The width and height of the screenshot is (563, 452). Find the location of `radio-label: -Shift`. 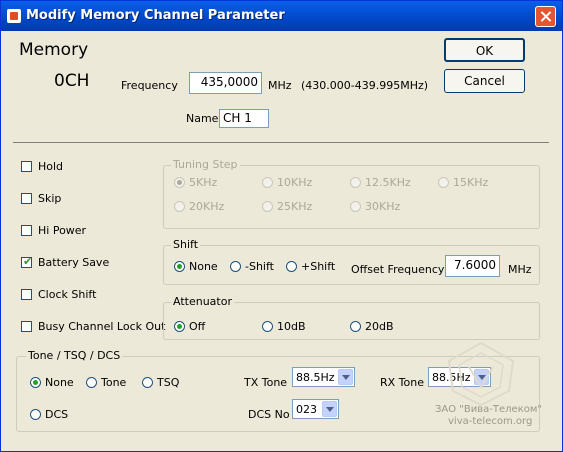

radio-label: -Shift is located at coordinates (259, 266).